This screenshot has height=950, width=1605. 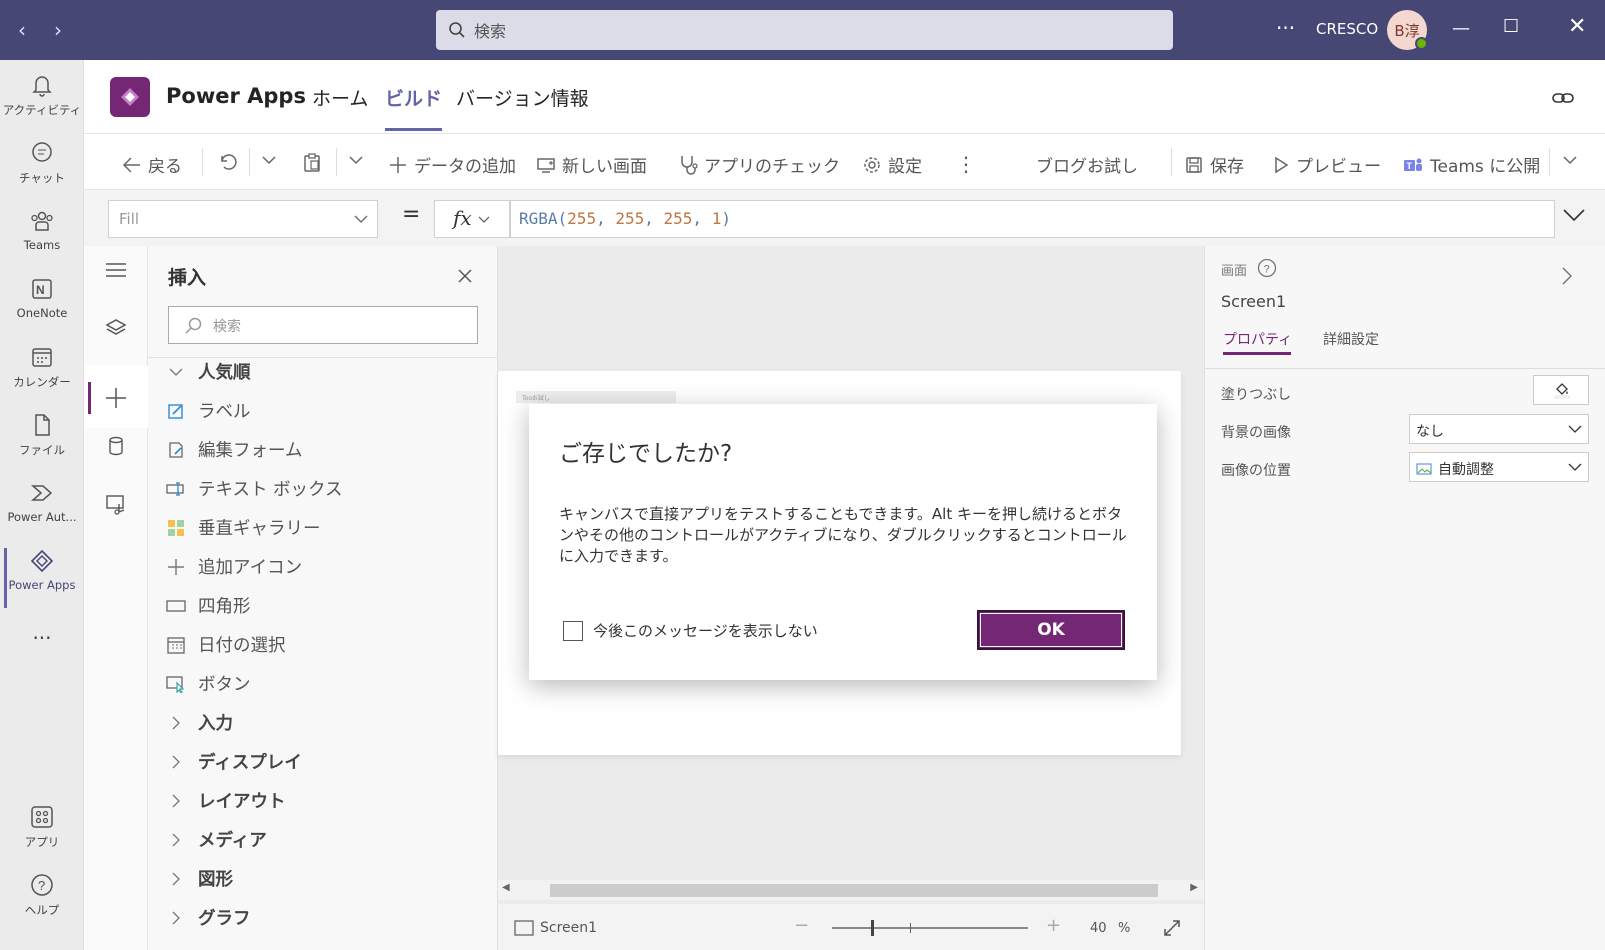 I want to click on group-layout: レイアウト, so click(x=226, y=800).